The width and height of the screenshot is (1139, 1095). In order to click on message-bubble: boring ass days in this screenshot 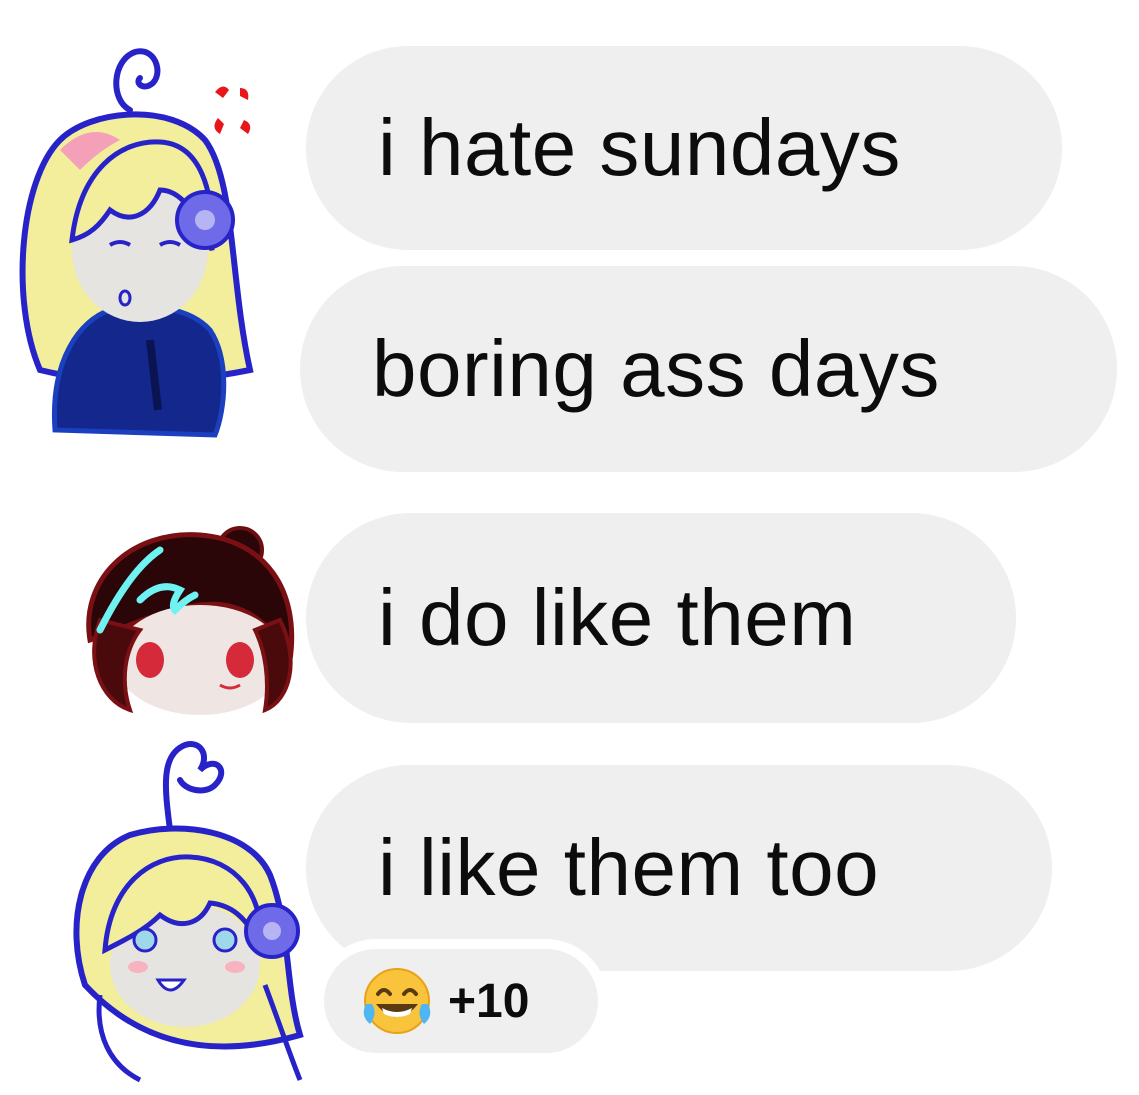, I will do `click(708, 369)`.